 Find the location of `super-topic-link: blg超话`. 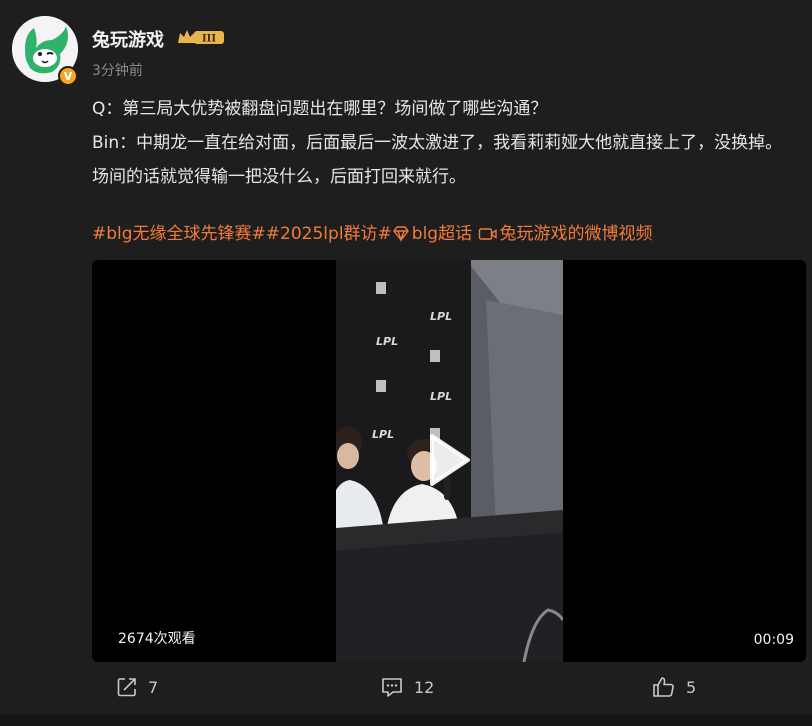

super-topic-link: blg超话 is located at coordinates (432, 234).